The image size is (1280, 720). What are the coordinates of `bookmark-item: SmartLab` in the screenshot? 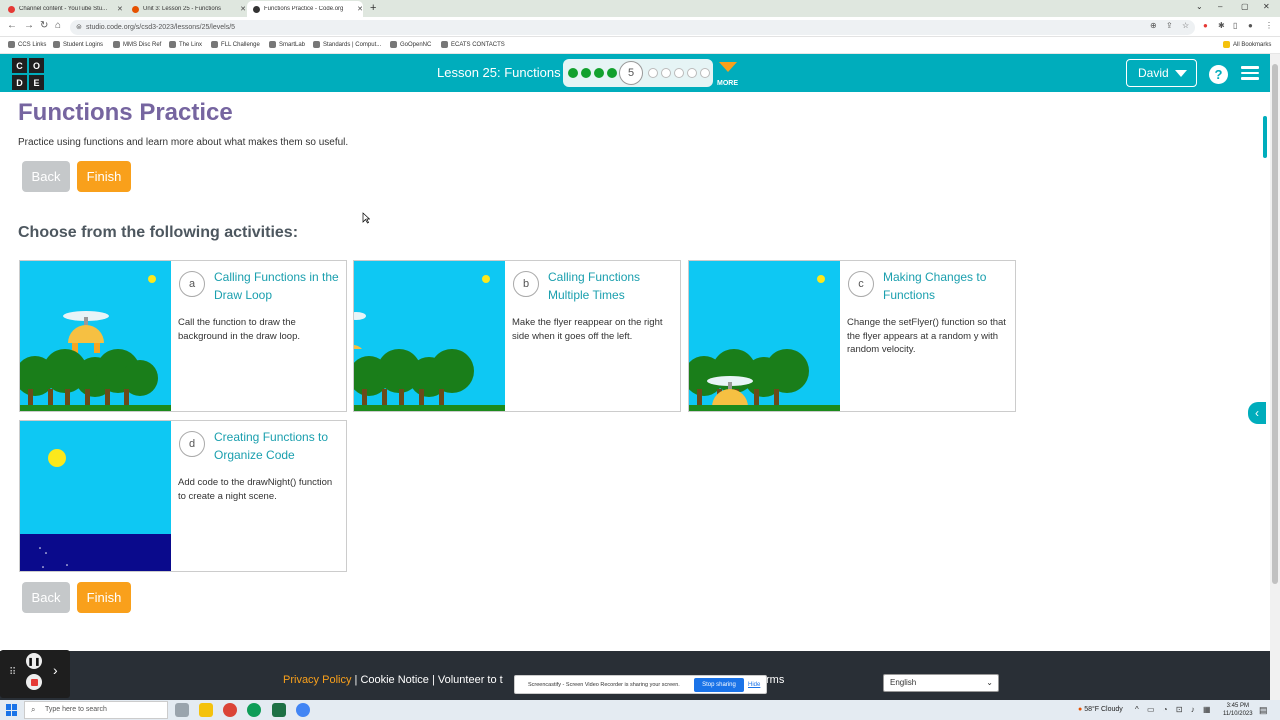 It's located at (287, 44).